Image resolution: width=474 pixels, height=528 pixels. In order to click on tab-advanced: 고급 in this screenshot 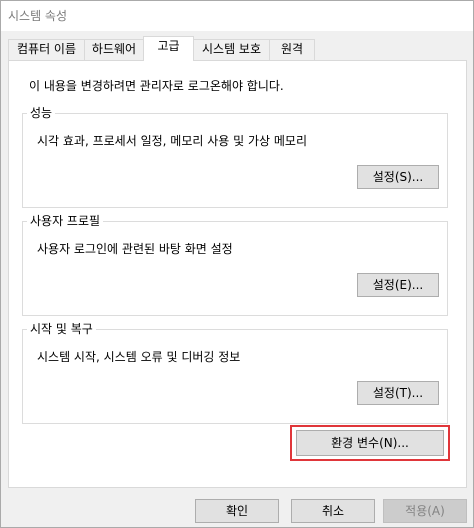, I will do `click(168, 48)`.